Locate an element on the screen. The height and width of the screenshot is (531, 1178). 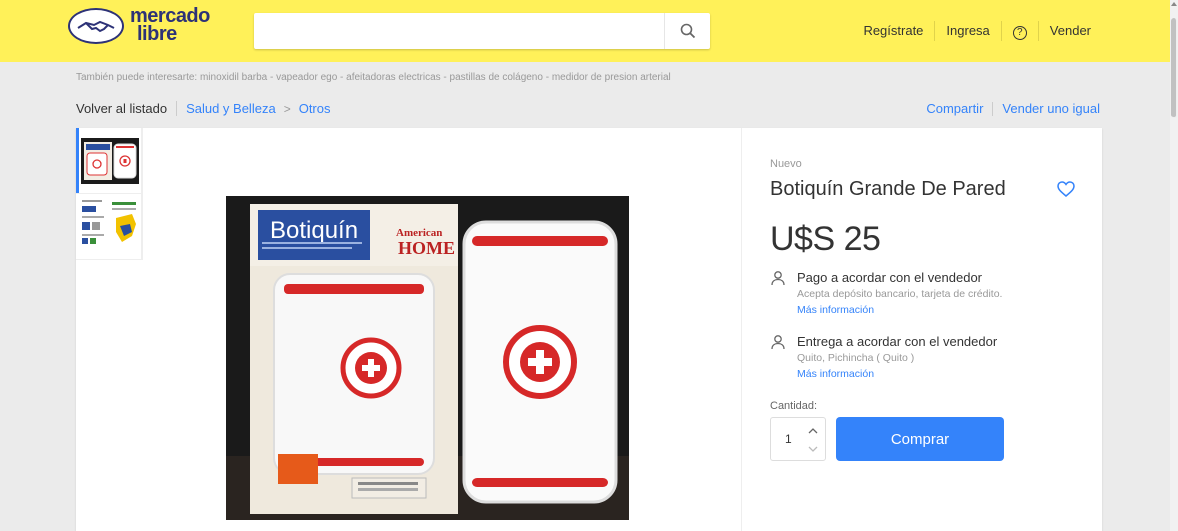
divider is located at coordinates (993, 109).